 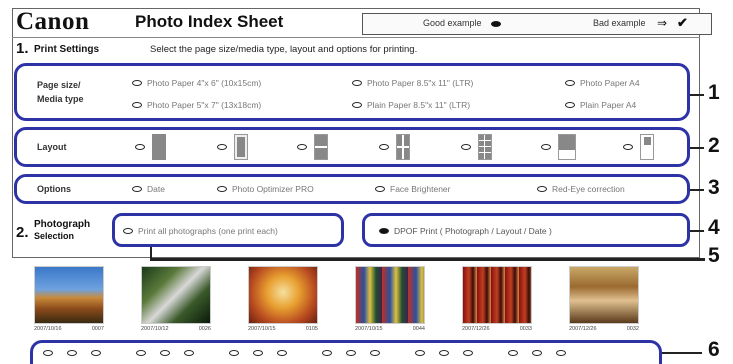 What do you see at coordinates (714, 92) in the screenshot?
I see `callout-1: 1` at bounding box center [714, 92].